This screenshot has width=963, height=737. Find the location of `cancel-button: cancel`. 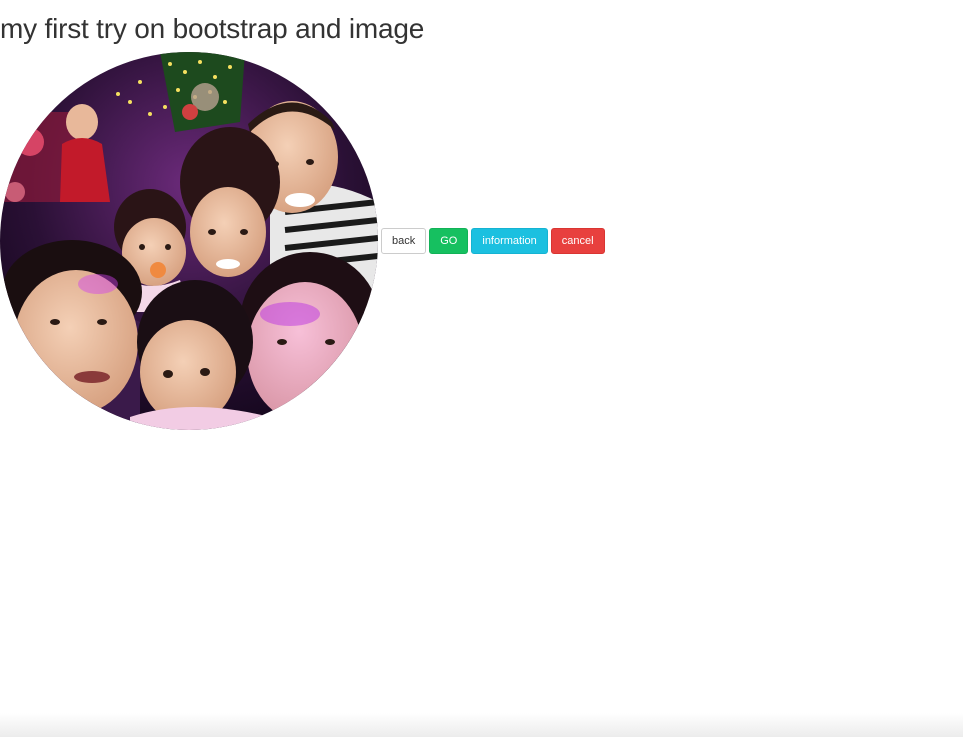

cancel-button: cancel is located at coordinates (577, 241).